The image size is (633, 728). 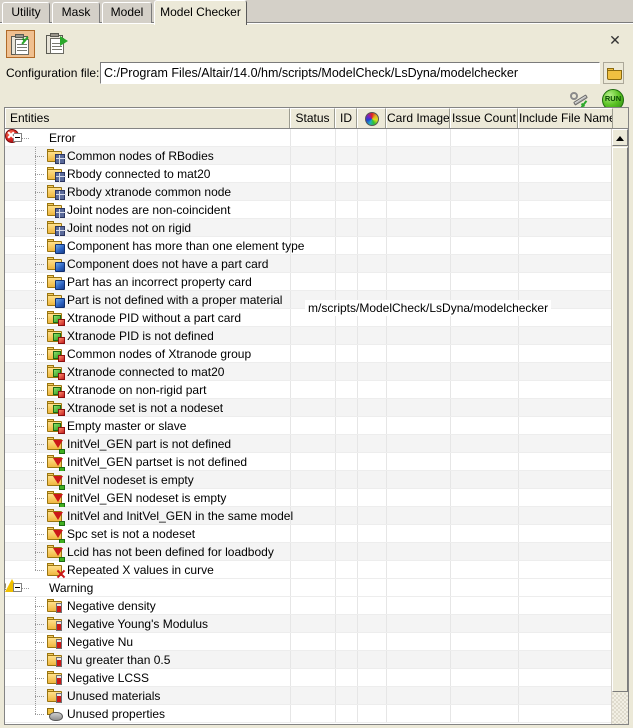 I want to click on tree-item-row: Negative Young's Modulus, so click(x=308, y=624).